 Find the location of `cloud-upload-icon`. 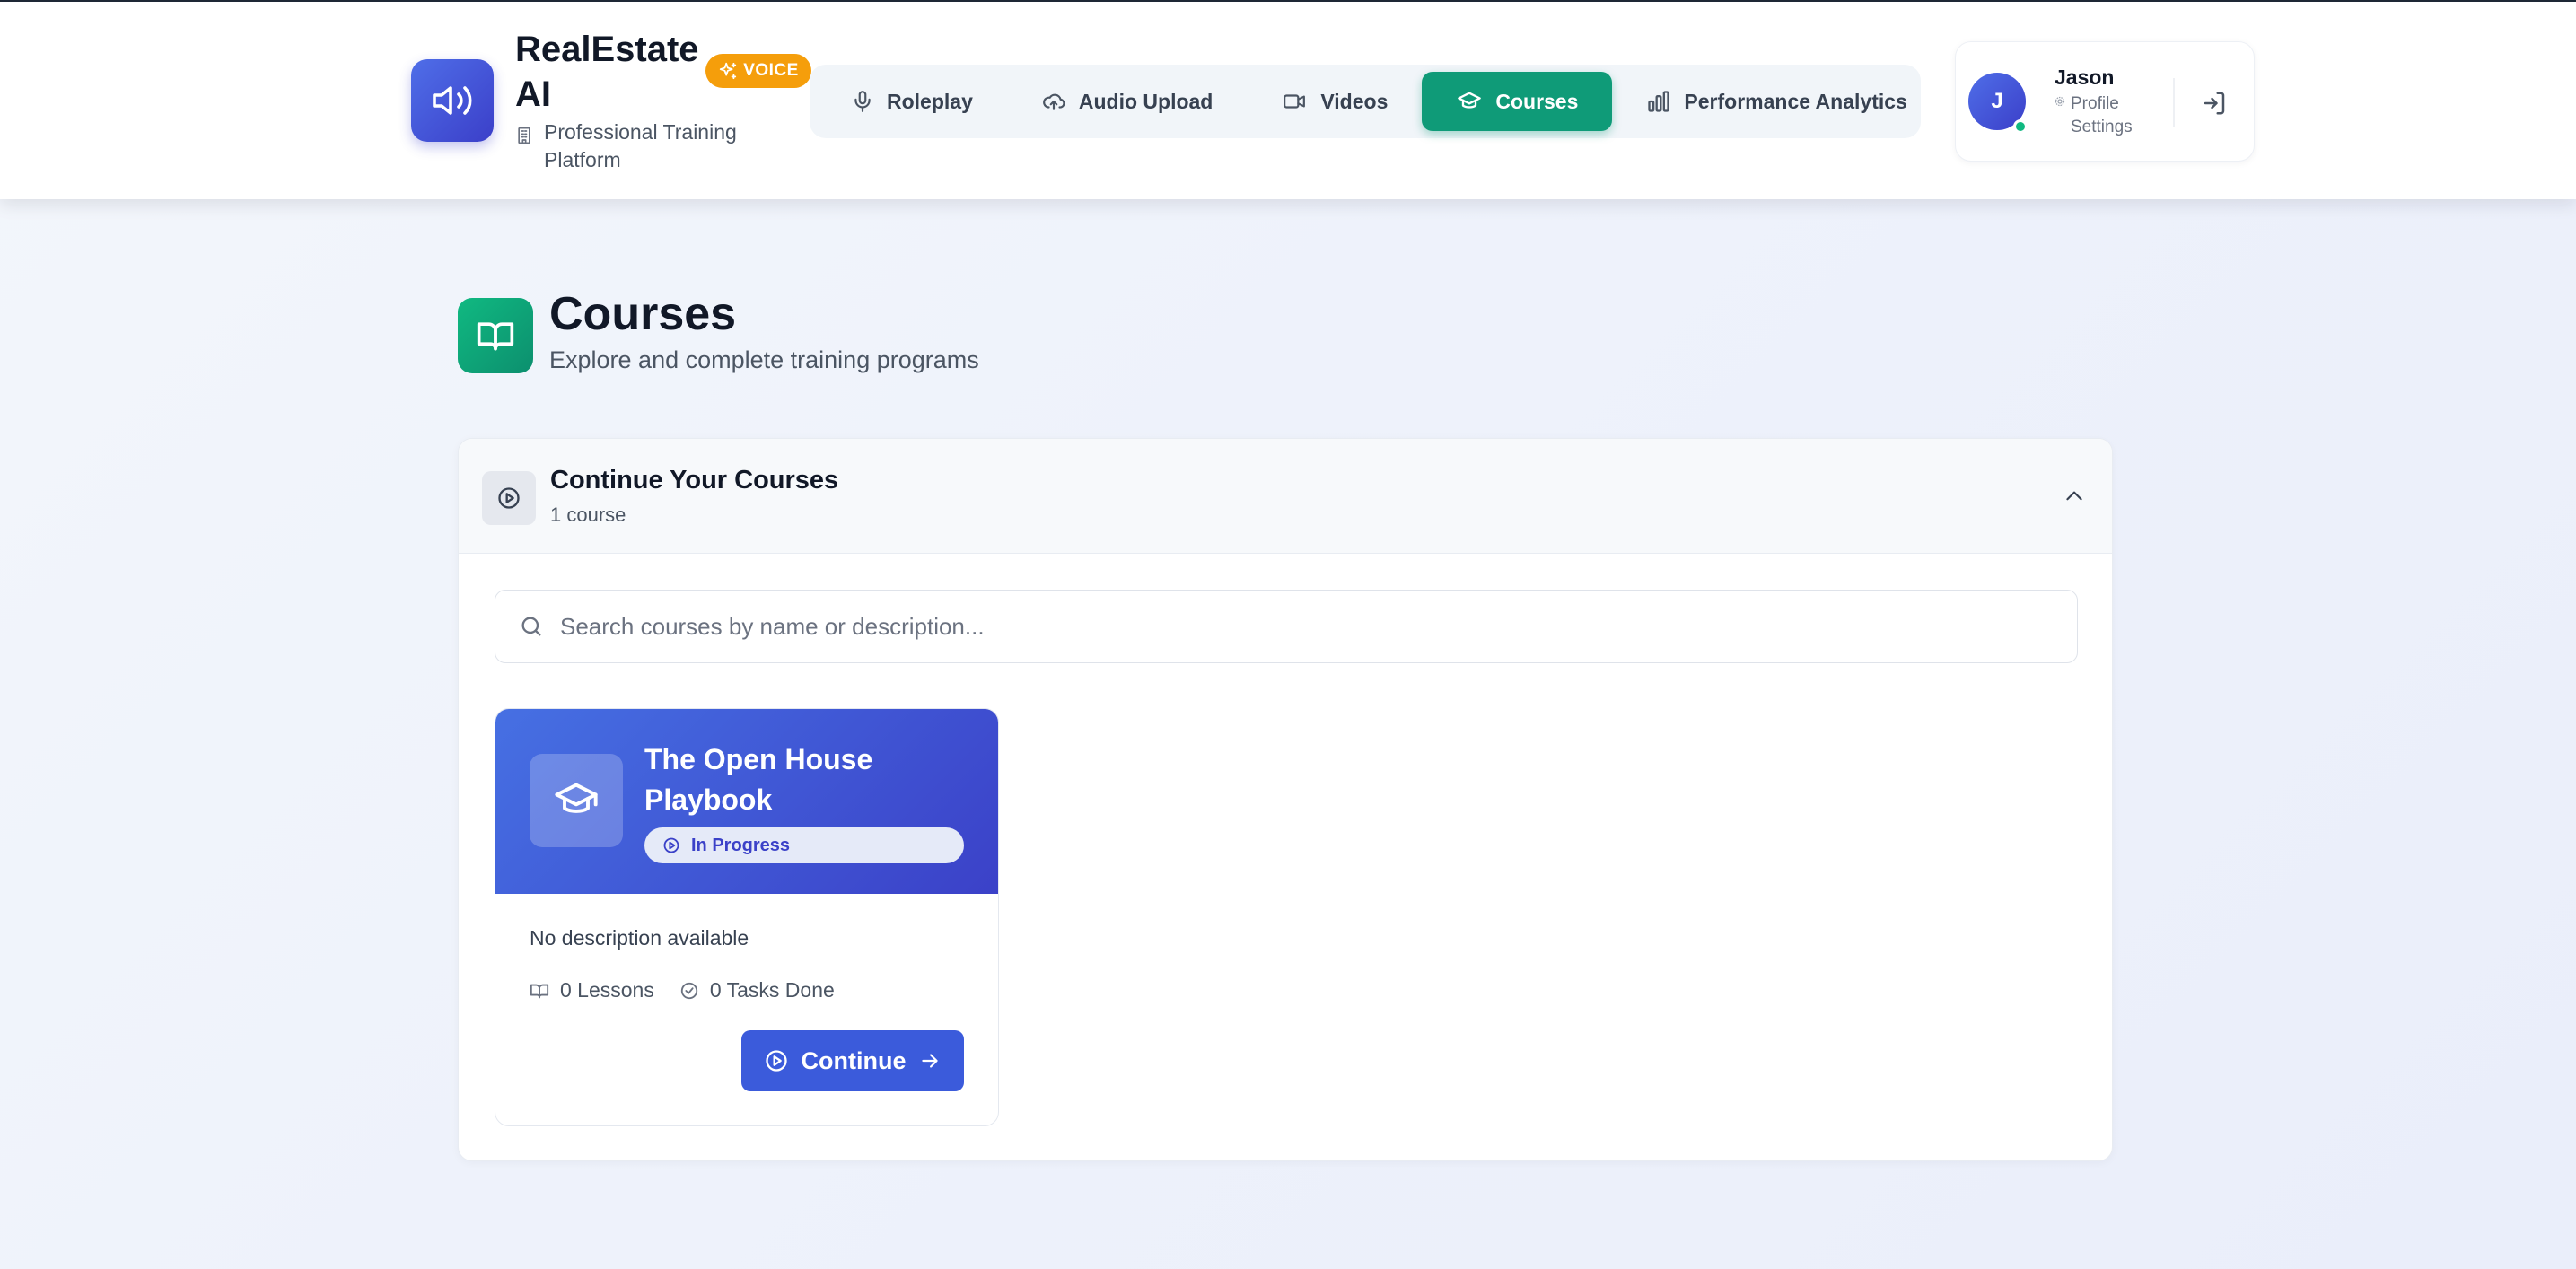

cloud-upload-icon is located at coordinates (1053, 101).